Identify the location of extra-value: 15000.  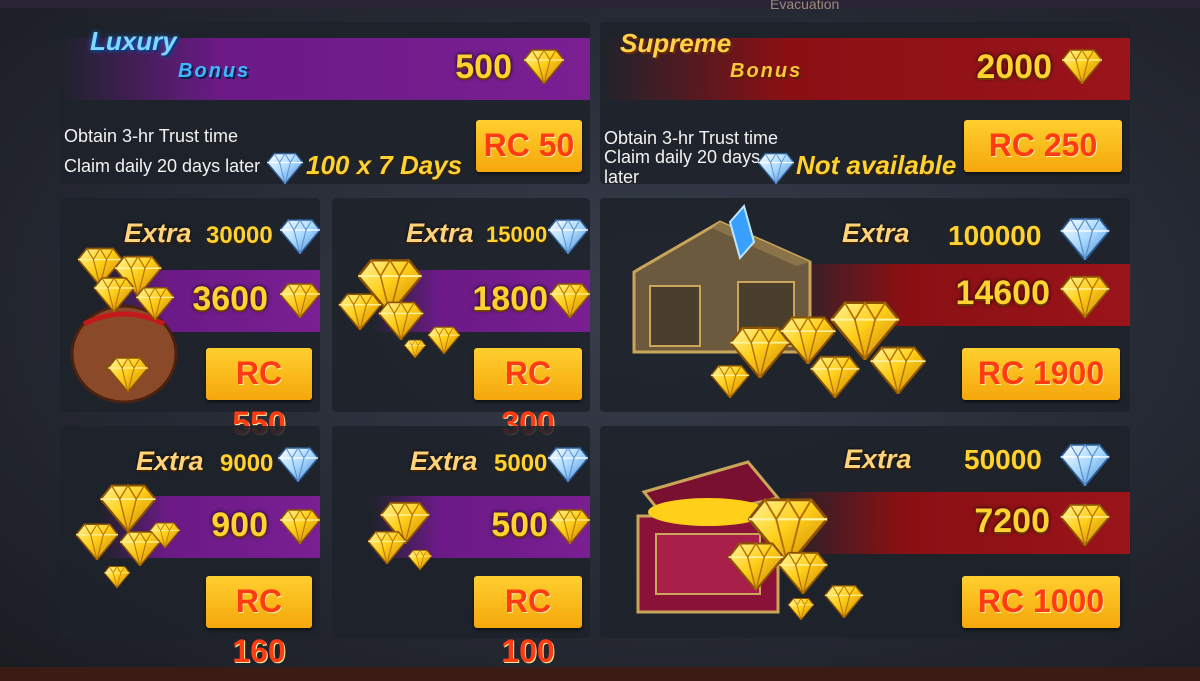
(517, 234).